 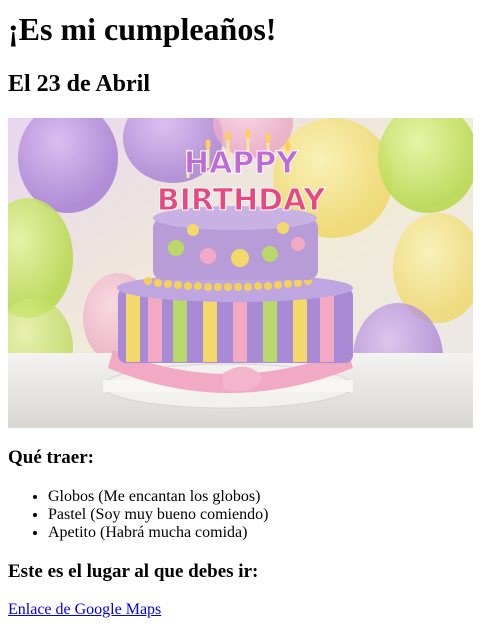 What do you see at coordinates (241, 163) in the screenshot?
I see `topper-line1: HAPPY` at bounding box center [241, 163].